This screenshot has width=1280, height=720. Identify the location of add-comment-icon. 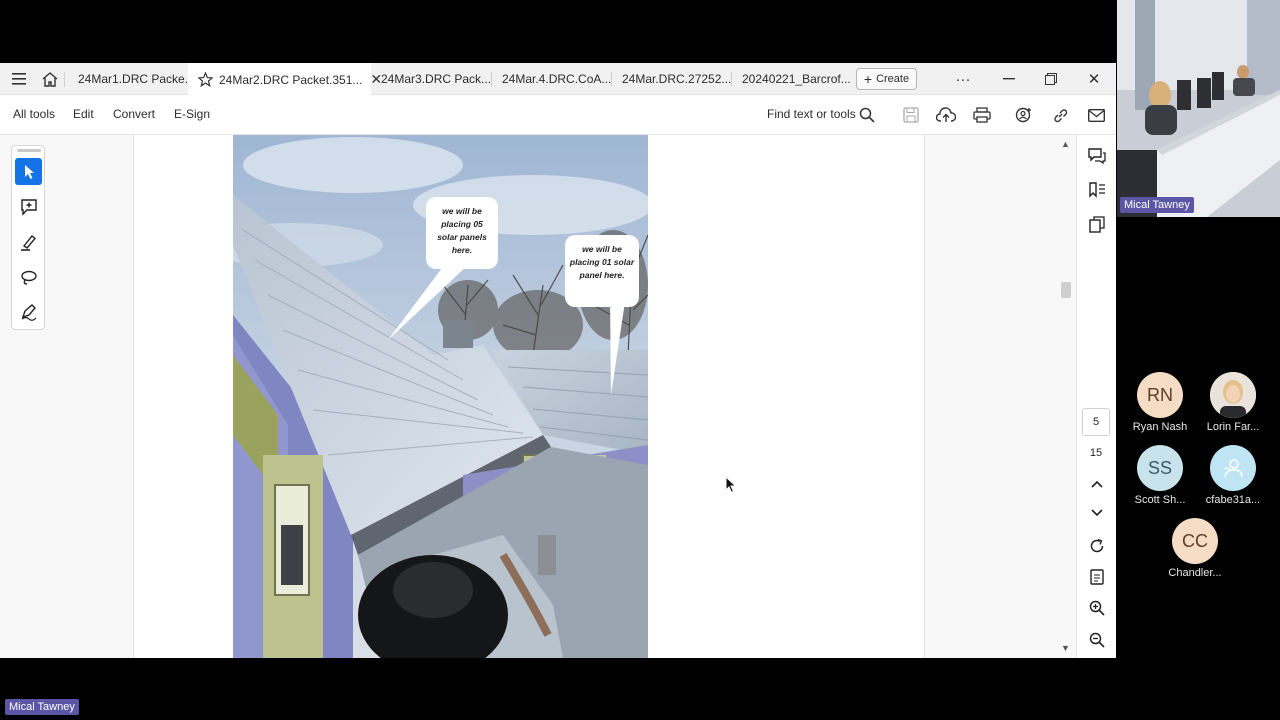
(28, 206).